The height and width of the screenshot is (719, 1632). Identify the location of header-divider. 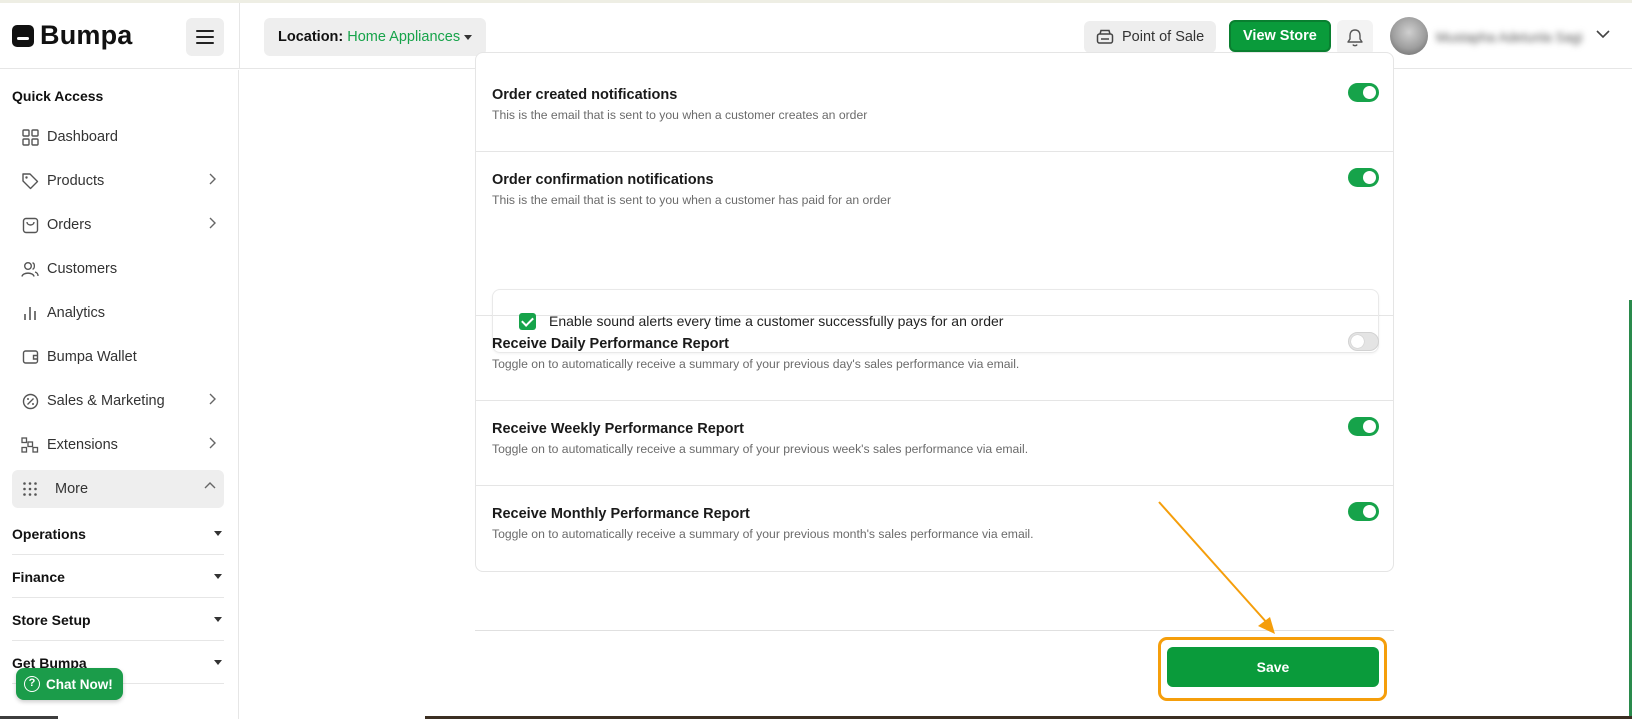
(239, 36).